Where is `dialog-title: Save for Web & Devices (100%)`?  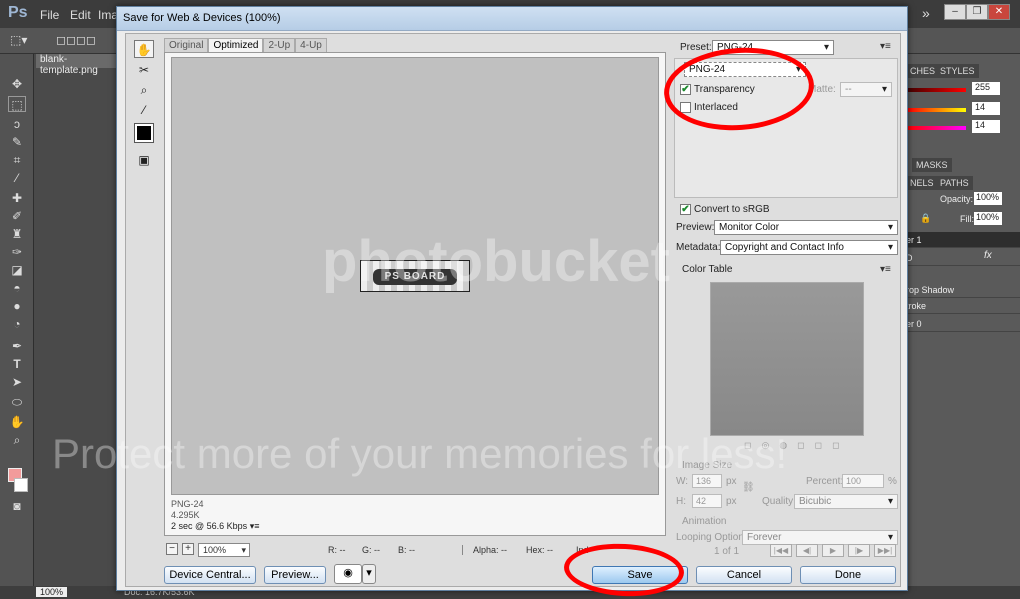 dialog-title: Save for Web & Devices (100%) is located at coordinates (202, 18).